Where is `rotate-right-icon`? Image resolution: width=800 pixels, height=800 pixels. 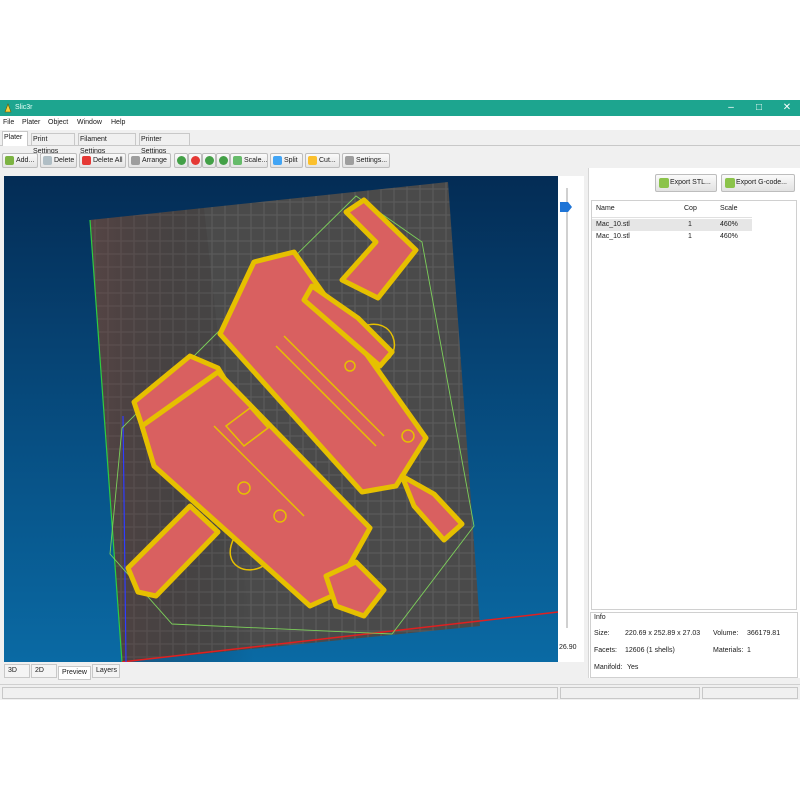
rotate-right-icon is located at coordinates (223, 160).